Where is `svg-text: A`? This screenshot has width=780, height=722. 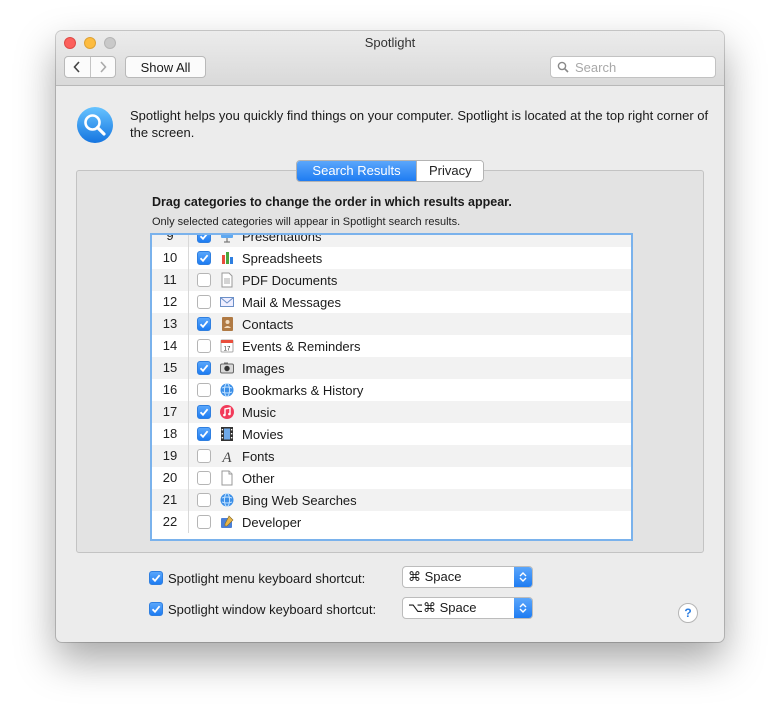
svg-text: A is located at coordinates (226, 457).